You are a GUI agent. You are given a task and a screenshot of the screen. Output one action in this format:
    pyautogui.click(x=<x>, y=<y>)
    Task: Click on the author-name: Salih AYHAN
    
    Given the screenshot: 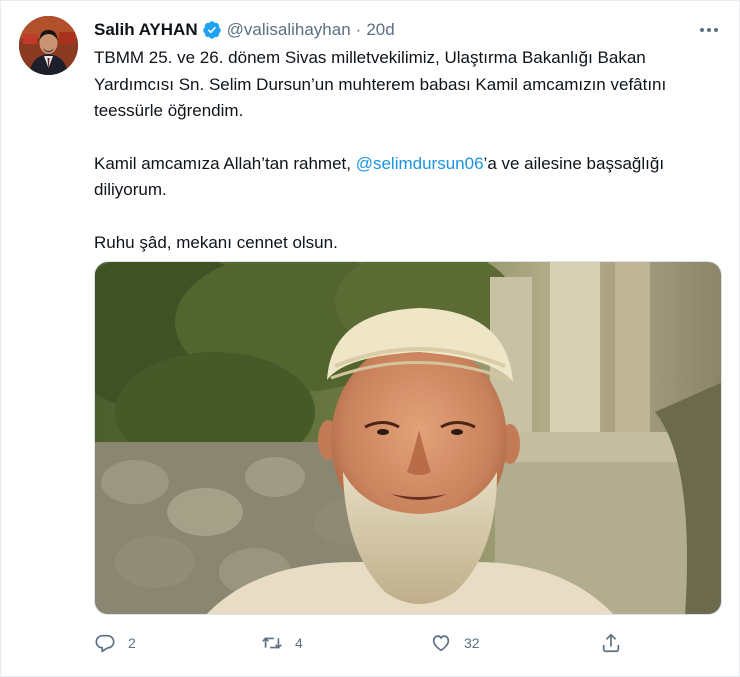 What is the action you would take?
    pyautogui.click(x=146, y=30)
    